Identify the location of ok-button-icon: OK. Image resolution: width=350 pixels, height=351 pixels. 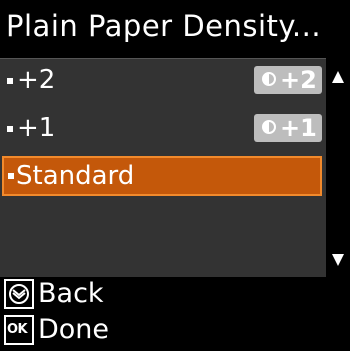
(19, 330).